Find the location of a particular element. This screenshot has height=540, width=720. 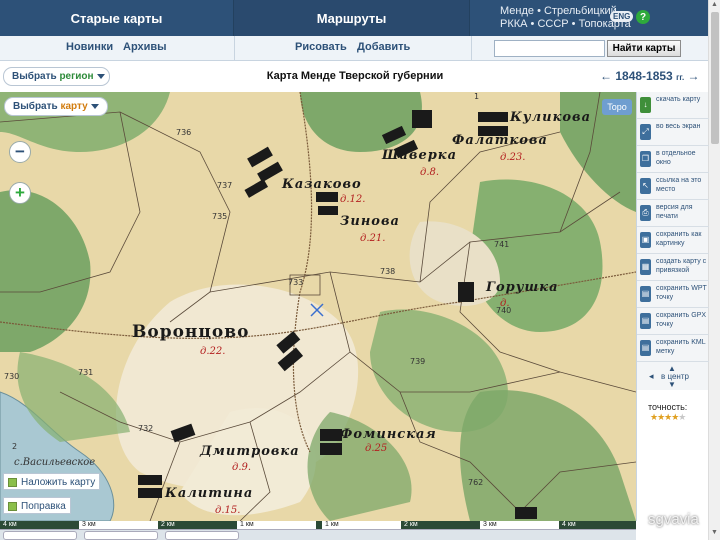

tool-georef: ▦ создать карту с привязкой is located at coordinates (673, 267).